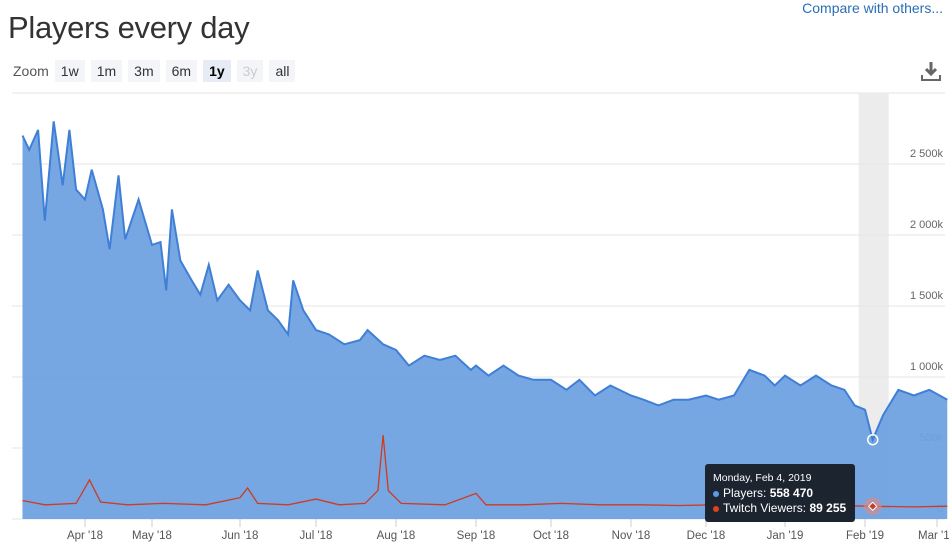  Describe the element at coordinates (476, 536) in the screenshot. I see `x-tick-label: Sep '18` at that location.